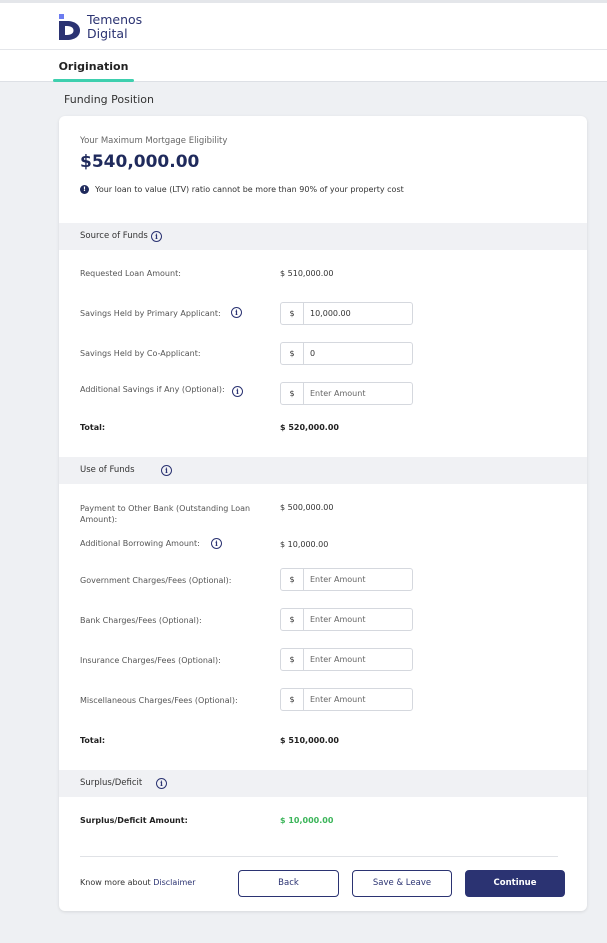 Image resolution: width=607 pixels, height=943 pixels. What do you see at coordinates (93, 427) in the screenshot?
I see `source-total-label: Total:` at bounding box center [93, 427].